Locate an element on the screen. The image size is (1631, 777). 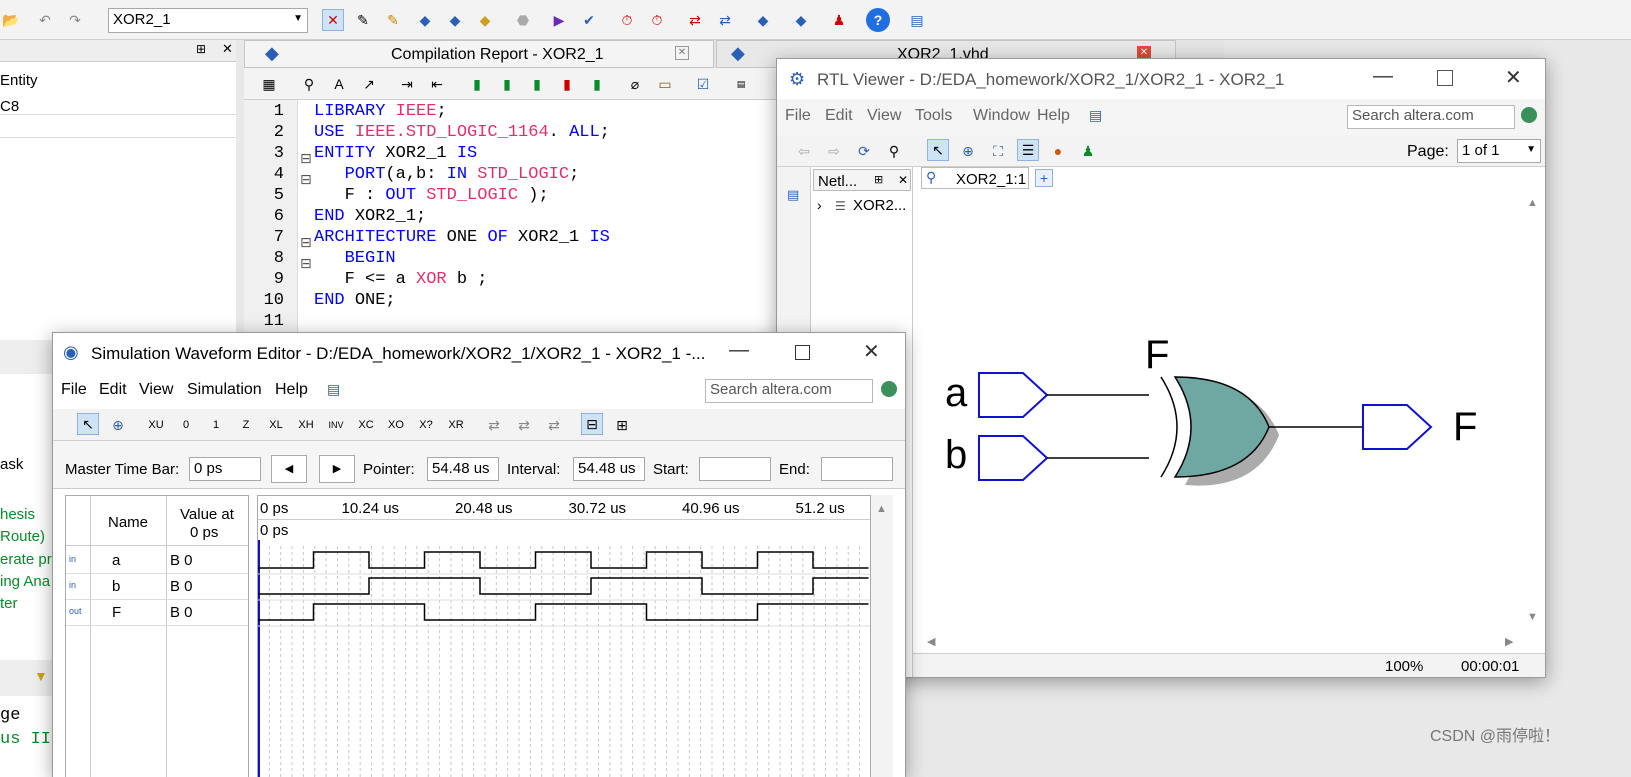
attach-icon: ⌀ is located at coordinates (635, 84).